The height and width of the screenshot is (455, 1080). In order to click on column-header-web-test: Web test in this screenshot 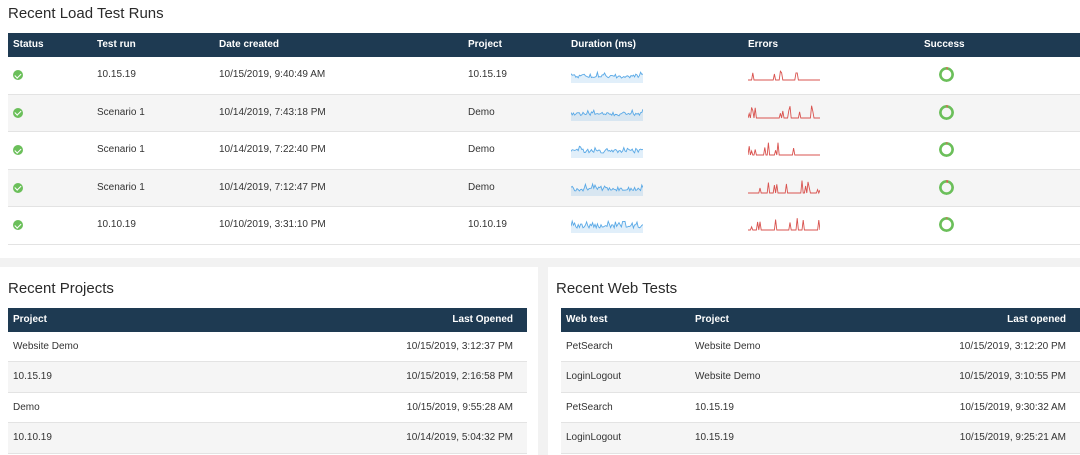, I will do `click(587, 319)`.